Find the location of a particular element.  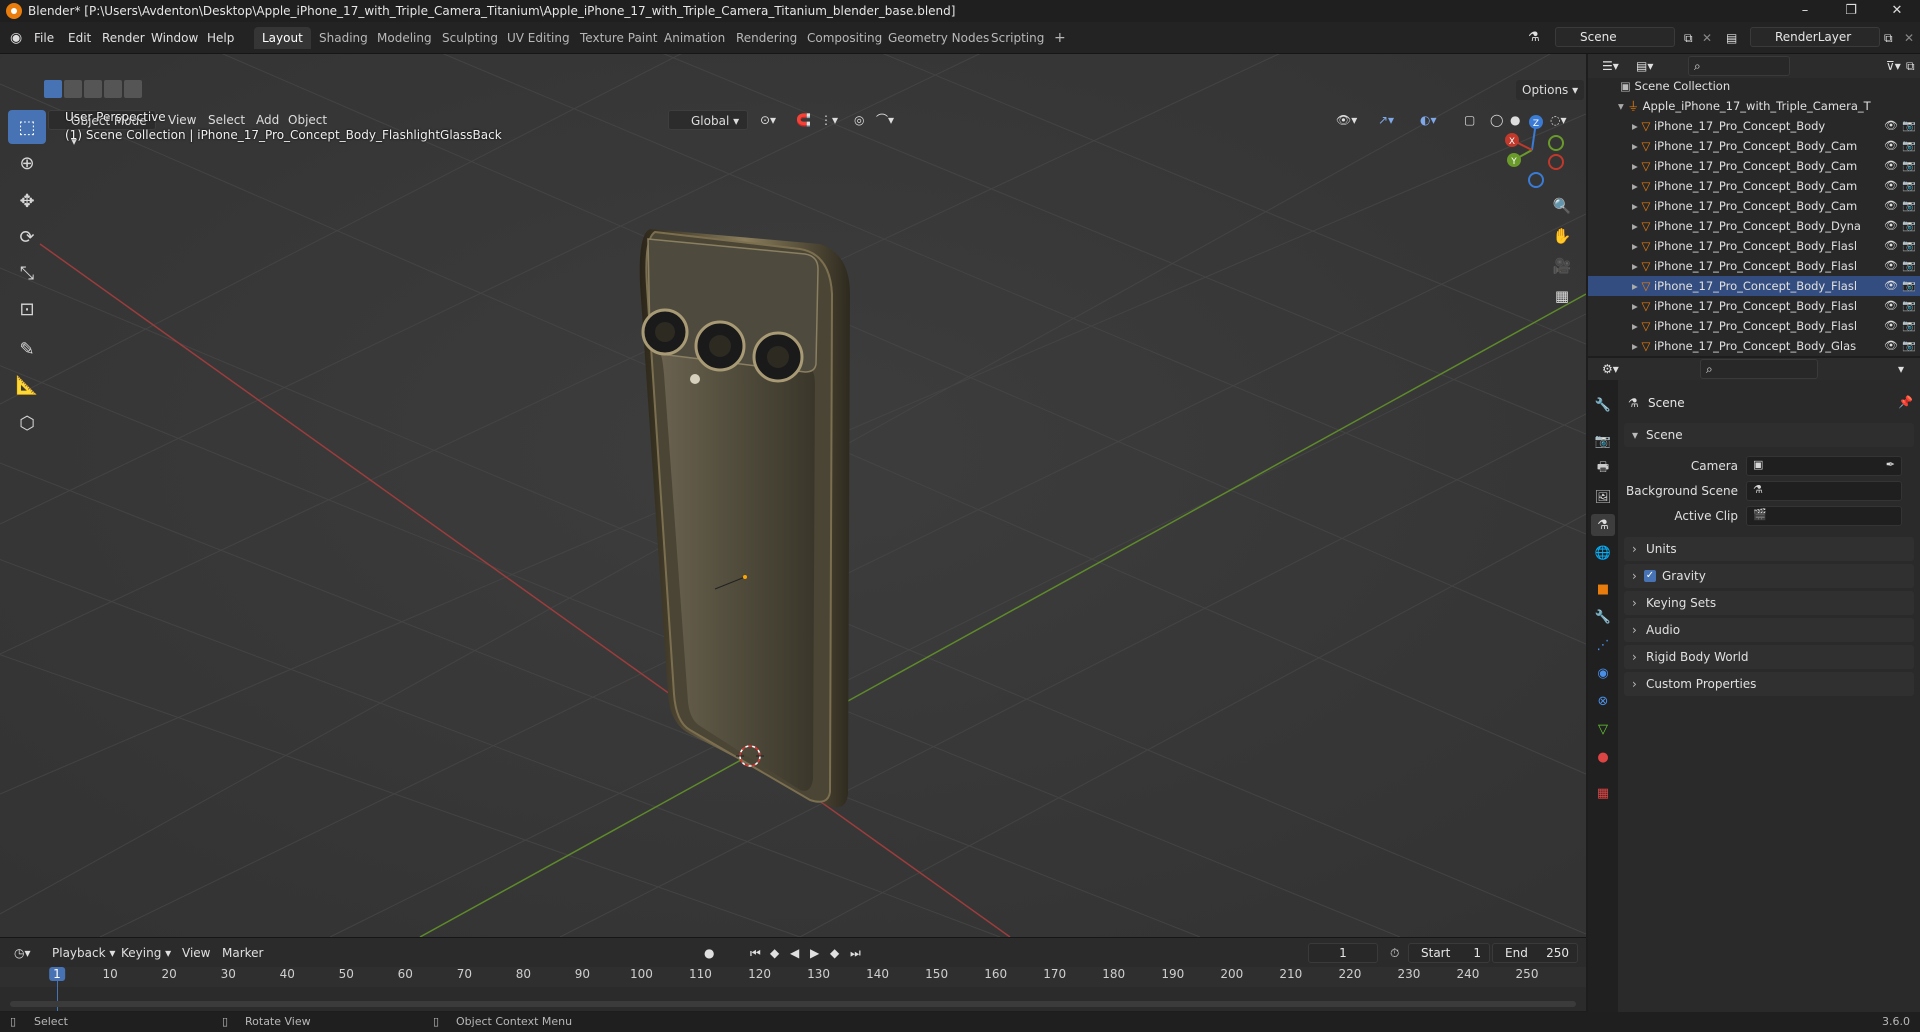

gravity-checkbox: ✓ is located at coordinates (1650, 576).